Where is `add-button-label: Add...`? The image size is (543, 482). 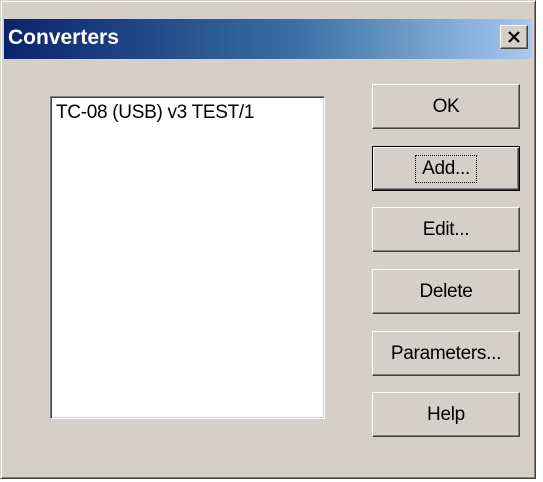
add-button-label: Add... is located at coordinates (446, 168).